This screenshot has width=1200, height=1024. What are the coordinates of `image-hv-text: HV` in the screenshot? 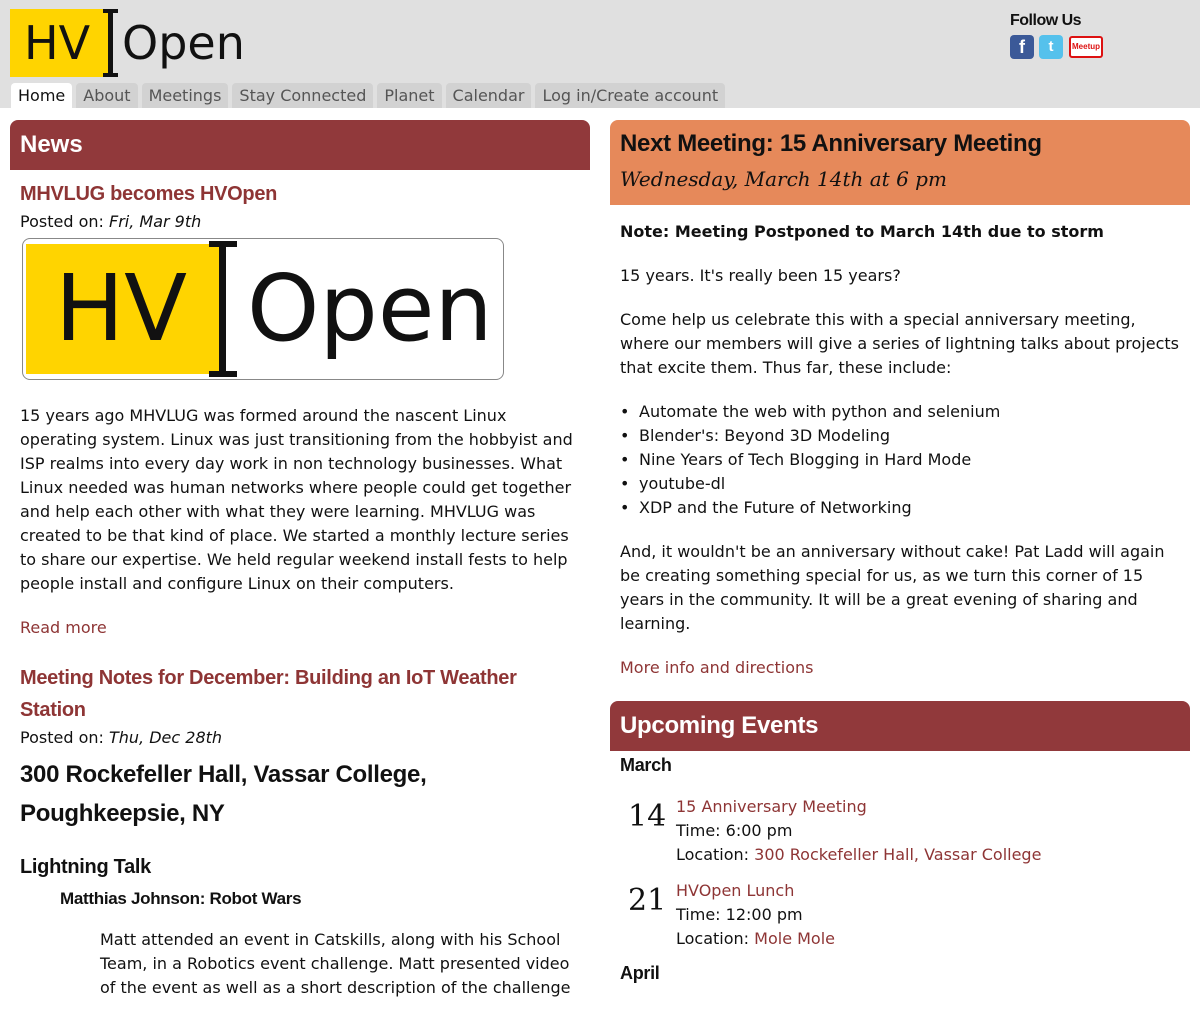 It's located at (121, 308).